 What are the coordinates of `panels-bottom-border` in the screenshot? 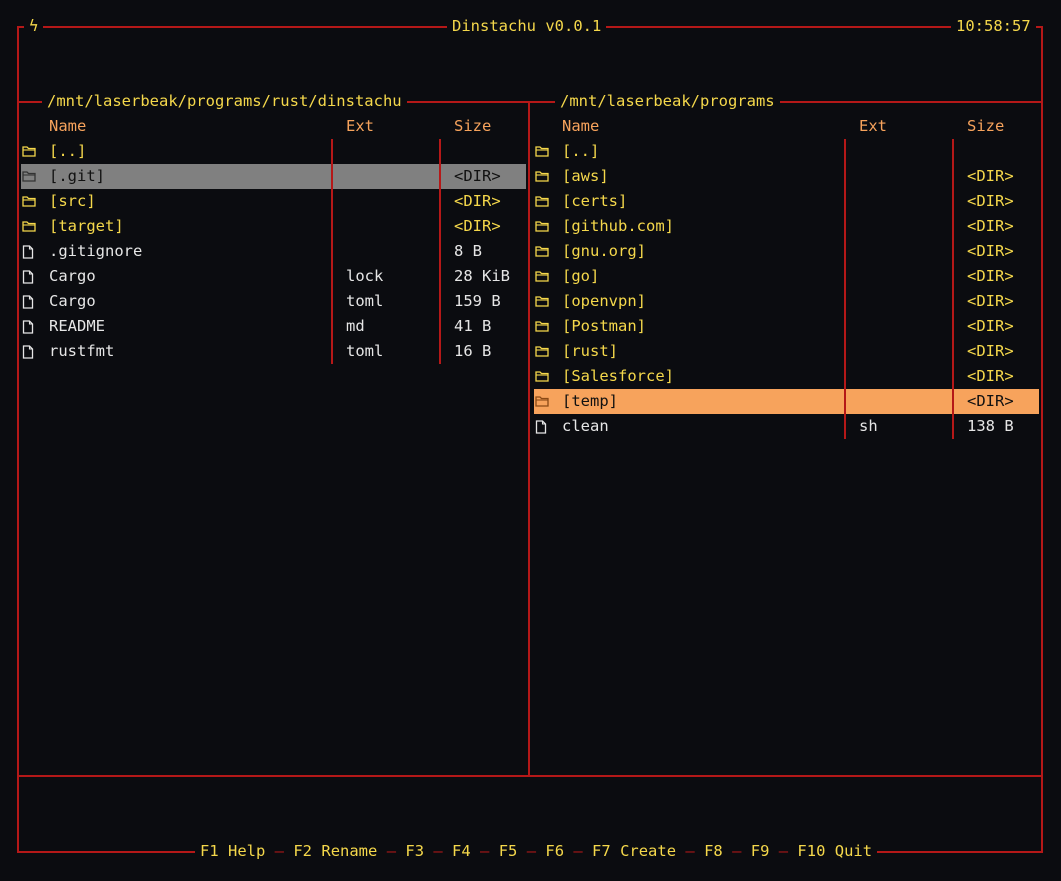 It's located at (530, 776).